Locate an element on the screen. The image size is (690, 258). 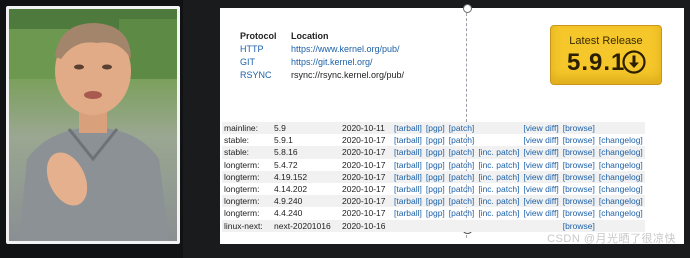
release-version: 5.4.72 is located at coordinates (286, 164).